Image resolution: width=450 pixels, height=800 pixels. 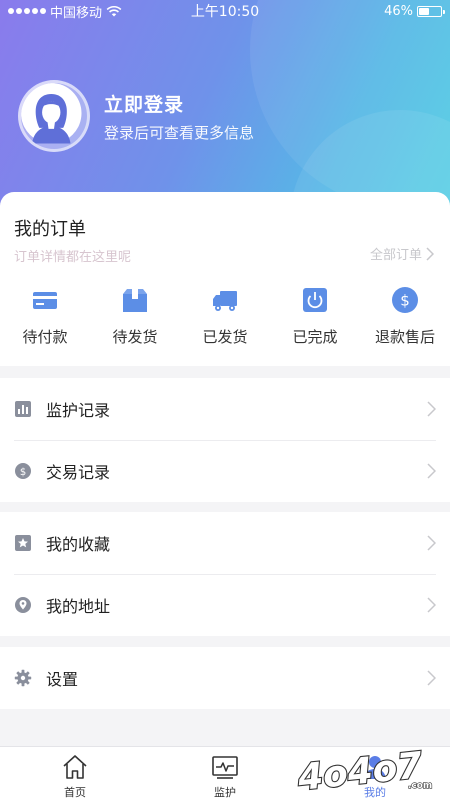 What do you see at coordinates (144, 103) in the screenshot?
I see `login-button: 立即登录` at bounding box center [144, 103].